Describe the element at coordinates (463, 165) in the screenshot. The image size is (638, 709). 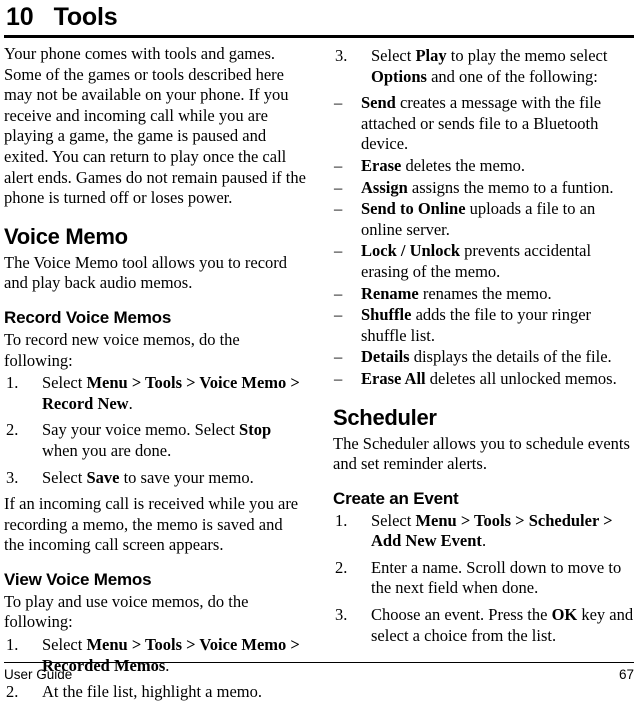
I see `body-text: deletes the memo.` at that location.